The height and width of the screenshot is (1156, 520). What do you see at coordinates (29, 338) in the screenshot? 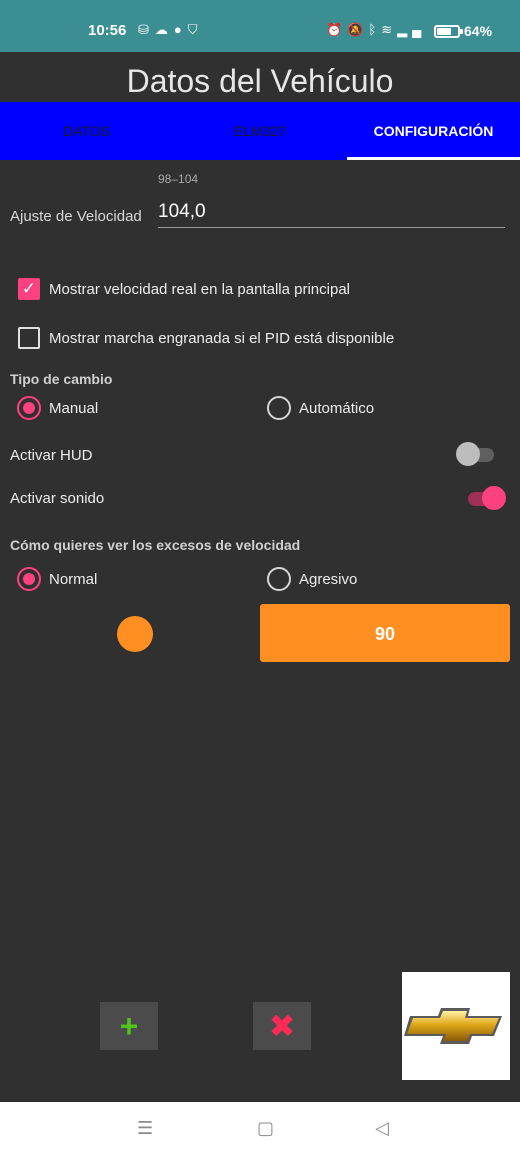
I see `checkbox-gear` at bounding box center [29, 338].